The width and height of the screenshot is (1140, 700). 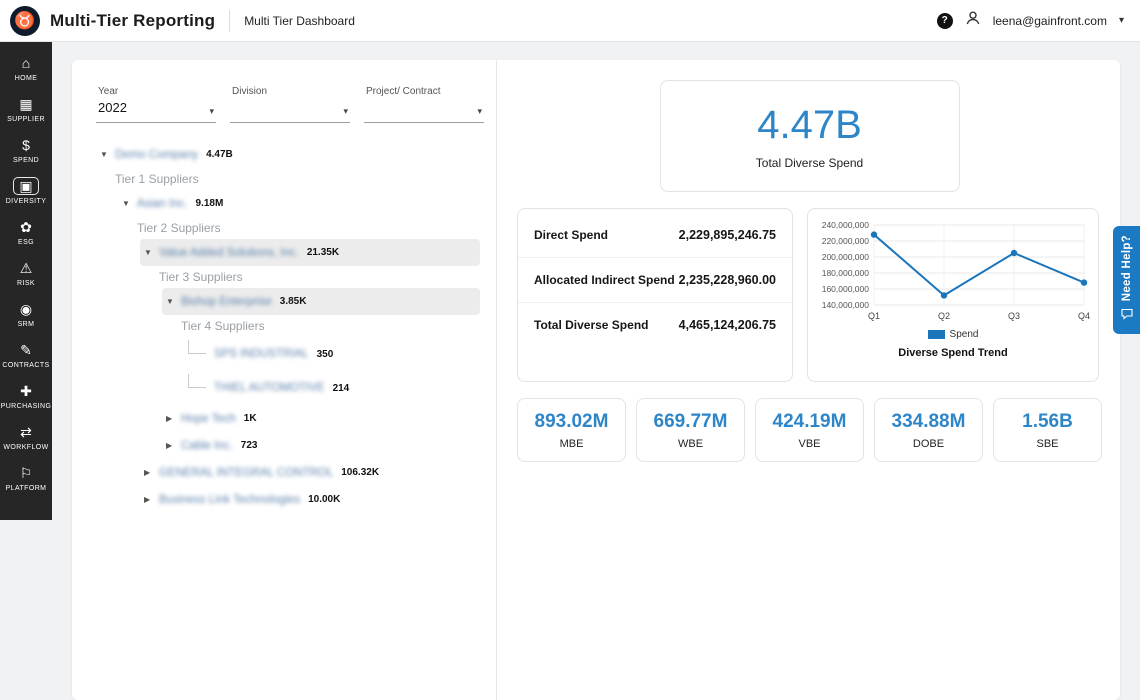 I want to click on supplier-amount: 10.00K, so click(x=324, y=499).